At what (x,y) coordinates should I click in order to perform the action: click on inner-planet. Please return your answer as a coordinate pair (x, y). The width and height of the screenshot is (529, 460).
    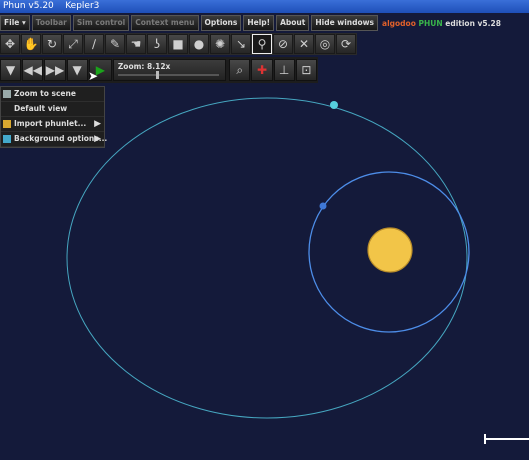
    Looking at the image, I should click on (323, 206).